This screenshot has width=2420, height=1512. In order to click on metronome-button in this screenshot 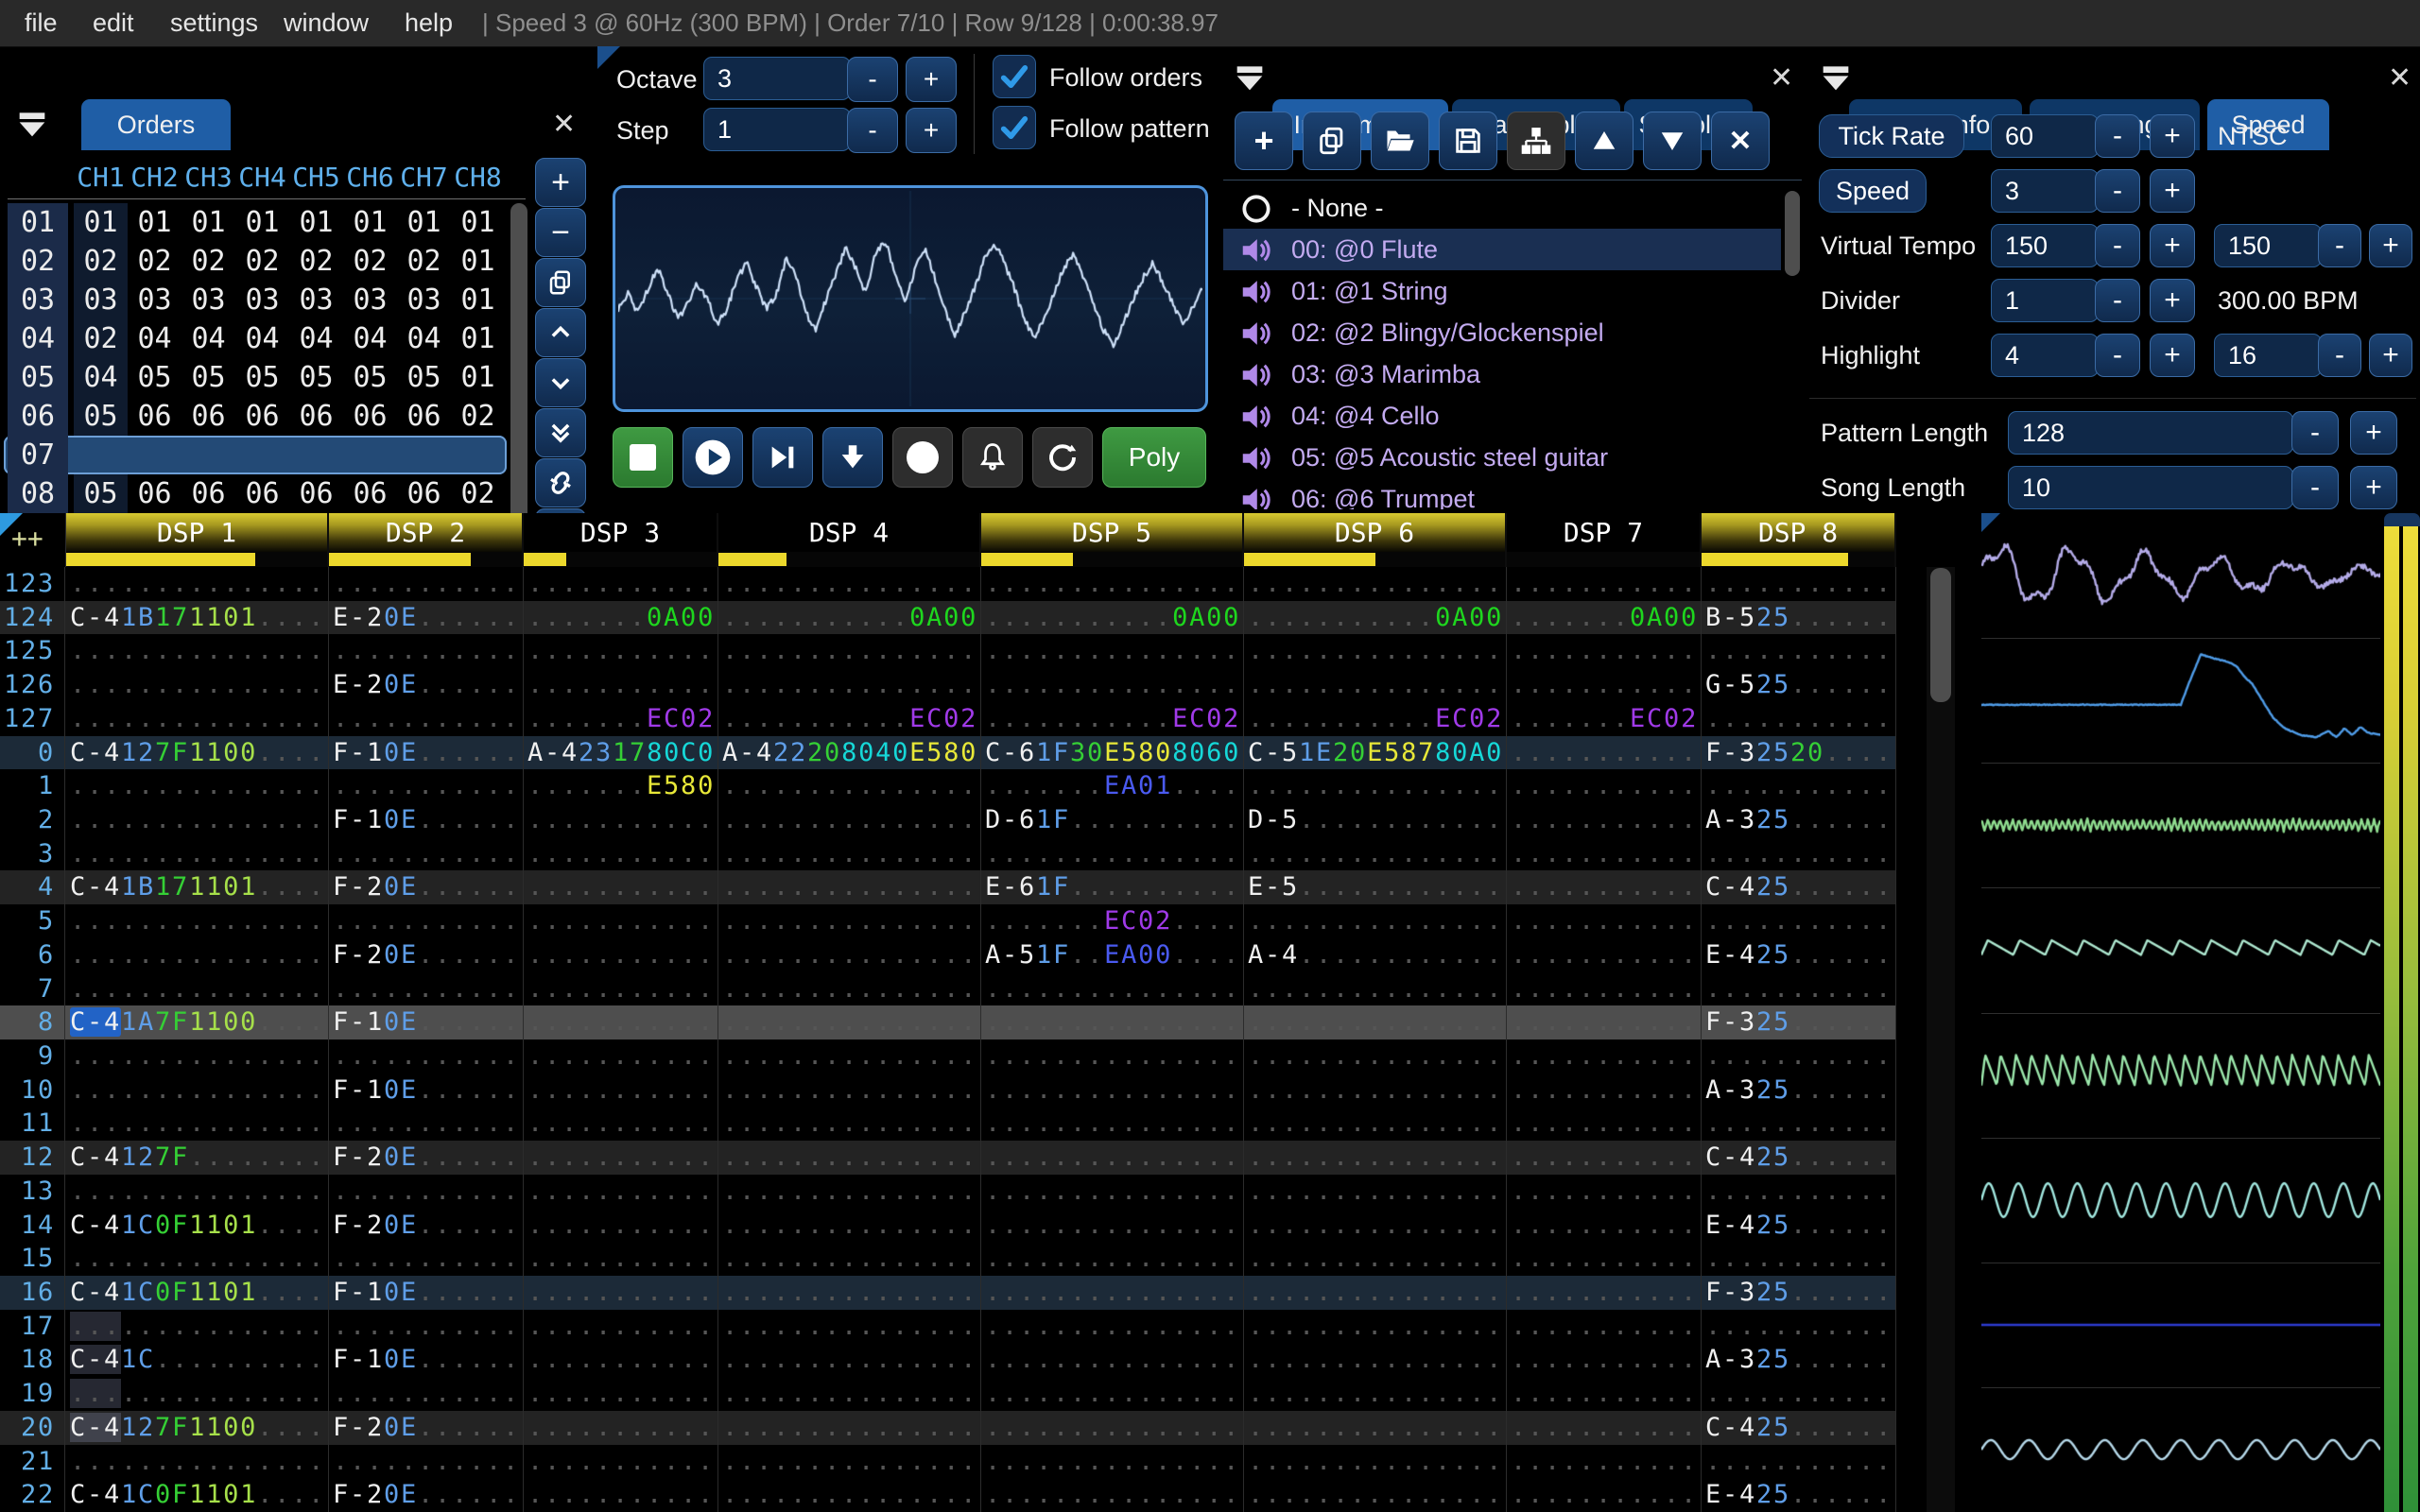, I will do `click(992, 457)`.